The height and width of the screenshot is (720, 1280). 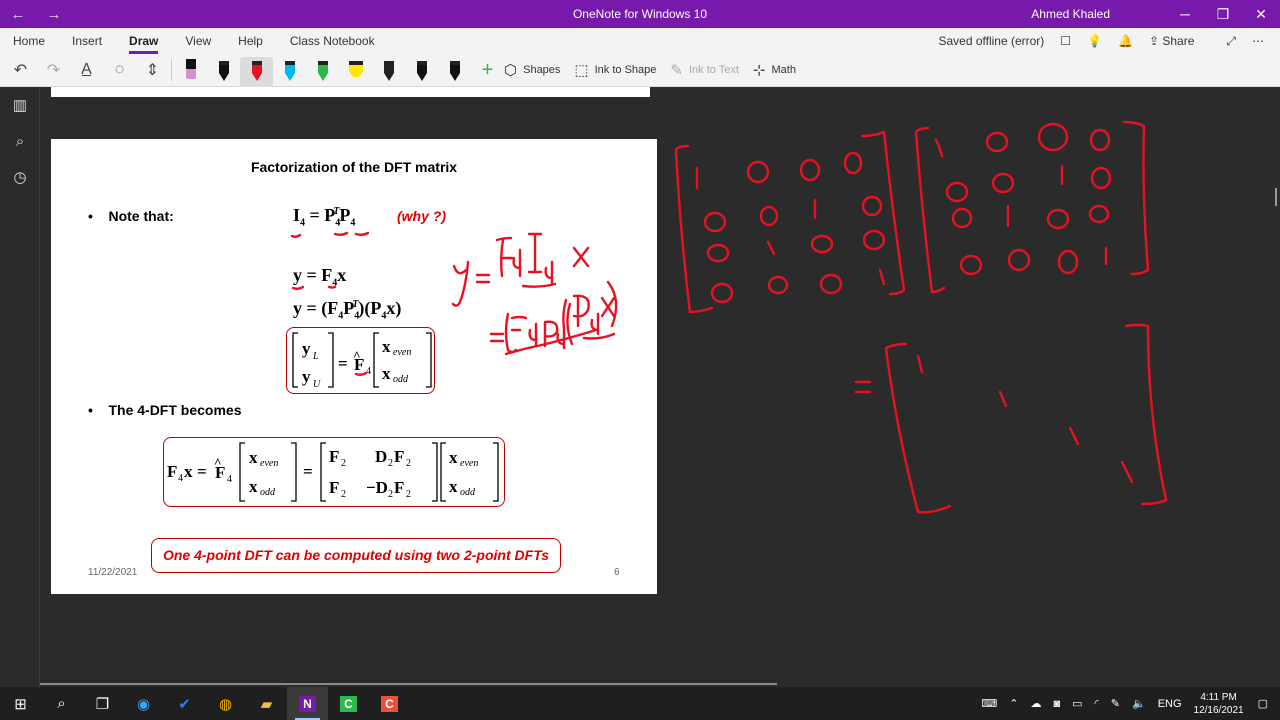 I want to click on pen-tray-icon: ✎, so click(x=1115, y=703).